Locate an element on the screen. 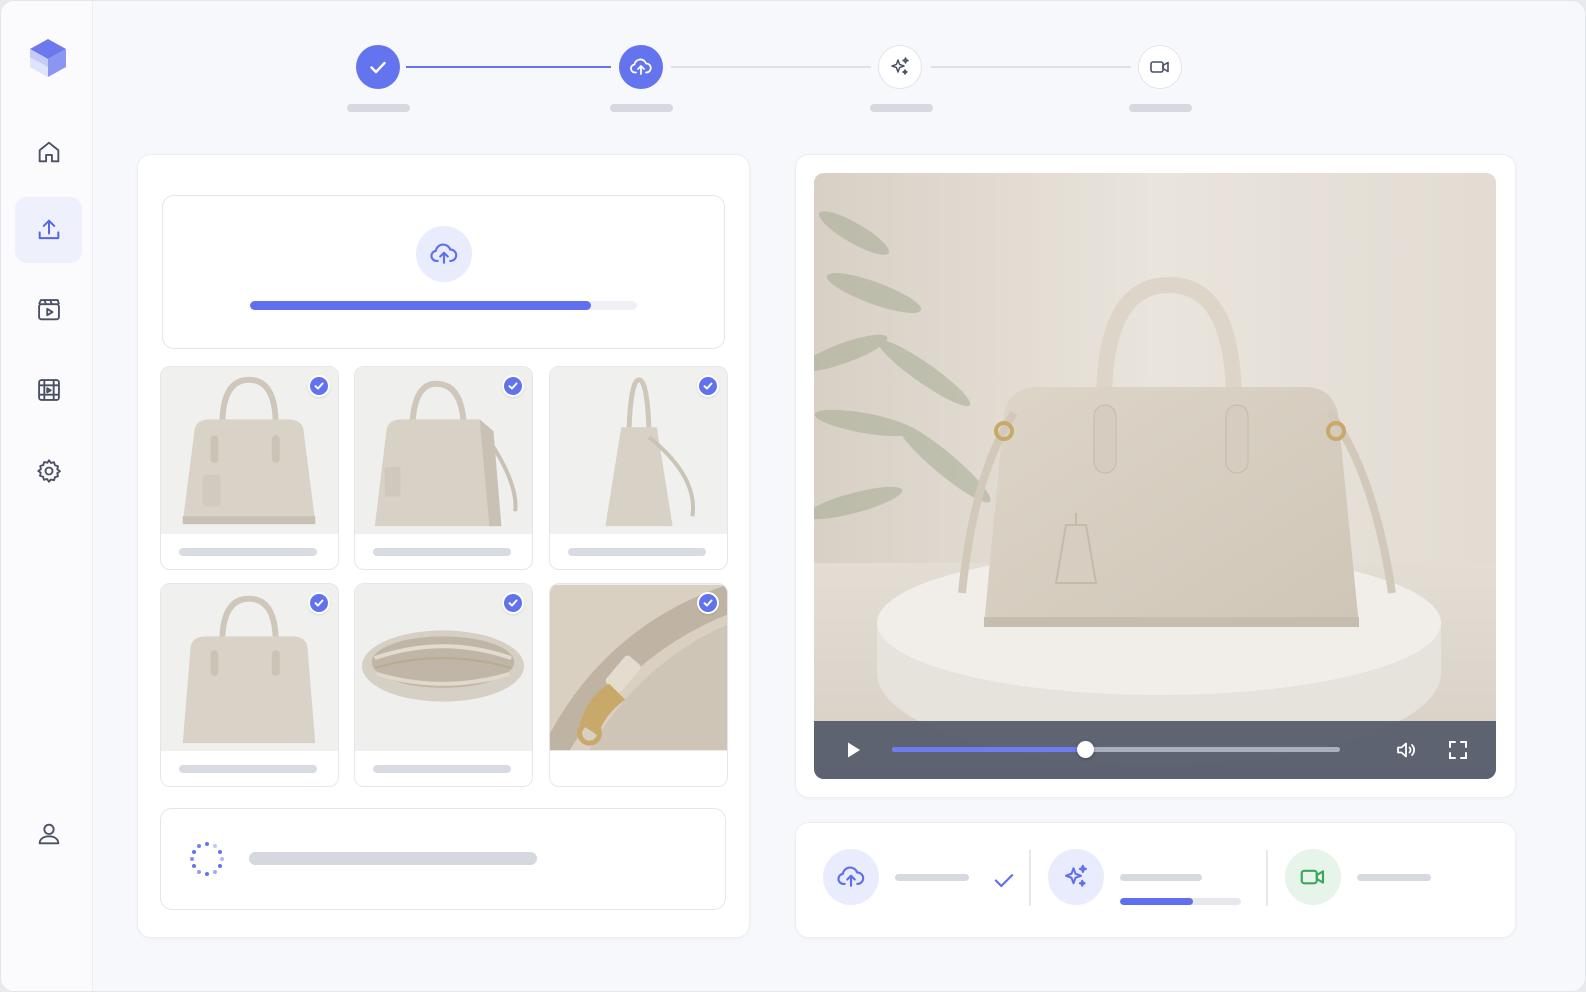 This screenshot has width=1586, height=992. step-2-upload is located at coordinates (641, 67).